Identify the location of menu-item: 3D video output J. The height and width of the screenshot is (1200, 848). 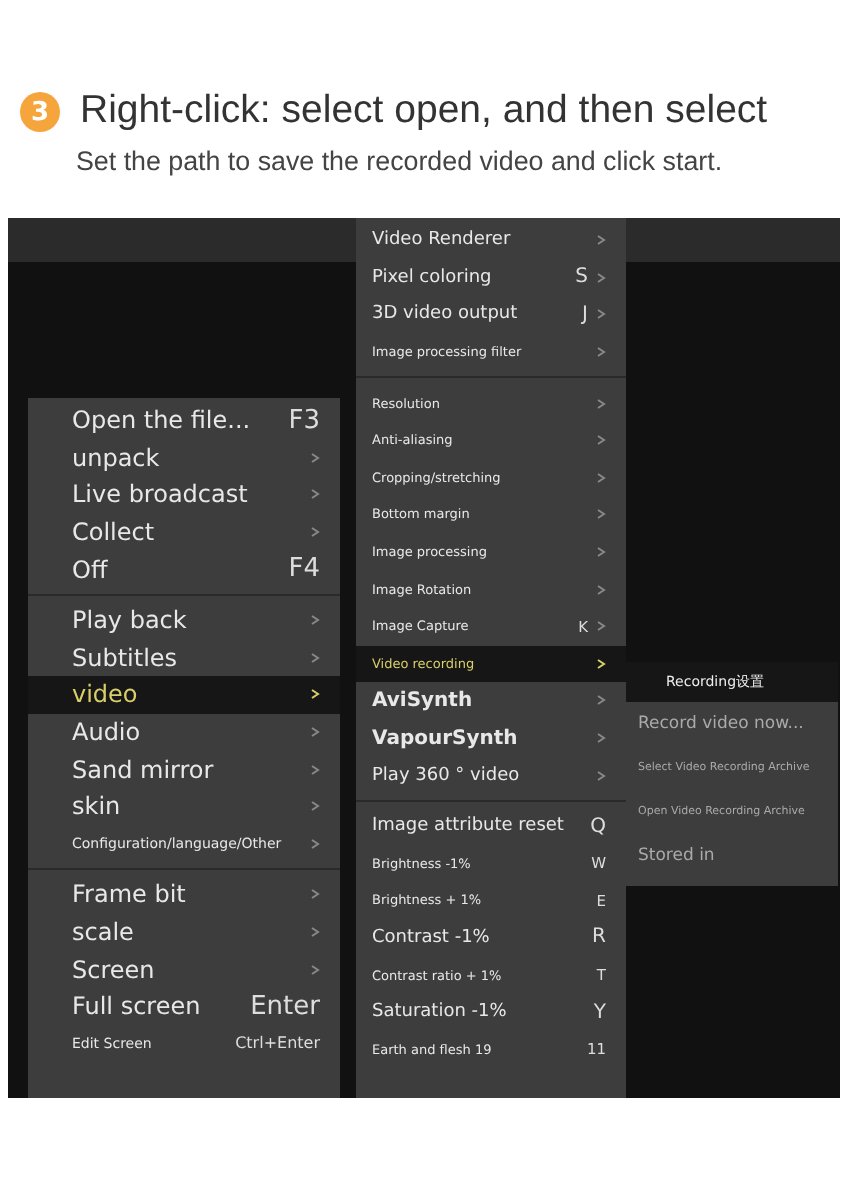
(491, 315).